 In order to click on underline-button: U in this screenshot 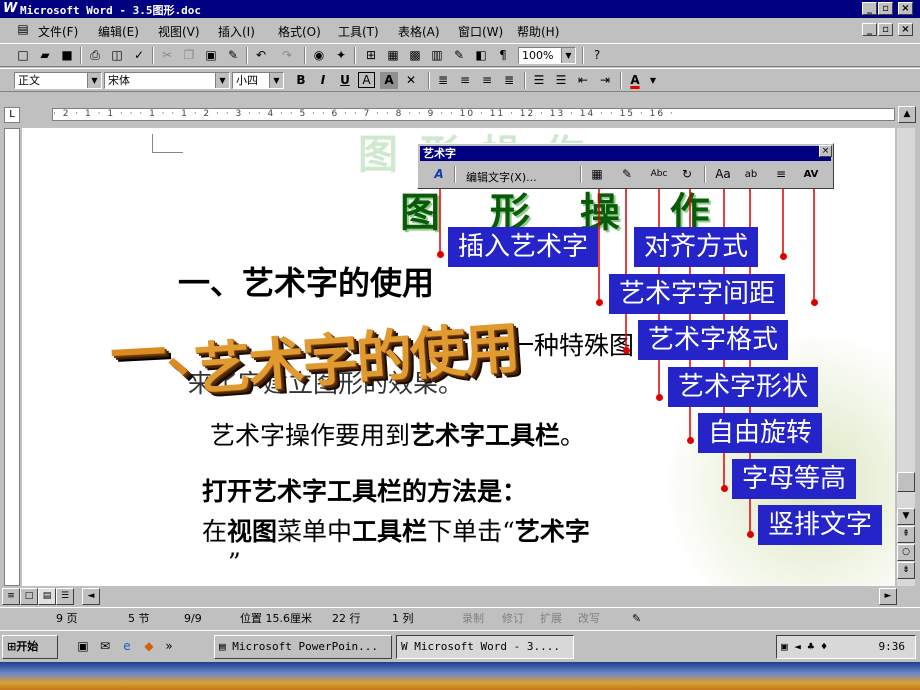, I will do `click(345, 80)`.